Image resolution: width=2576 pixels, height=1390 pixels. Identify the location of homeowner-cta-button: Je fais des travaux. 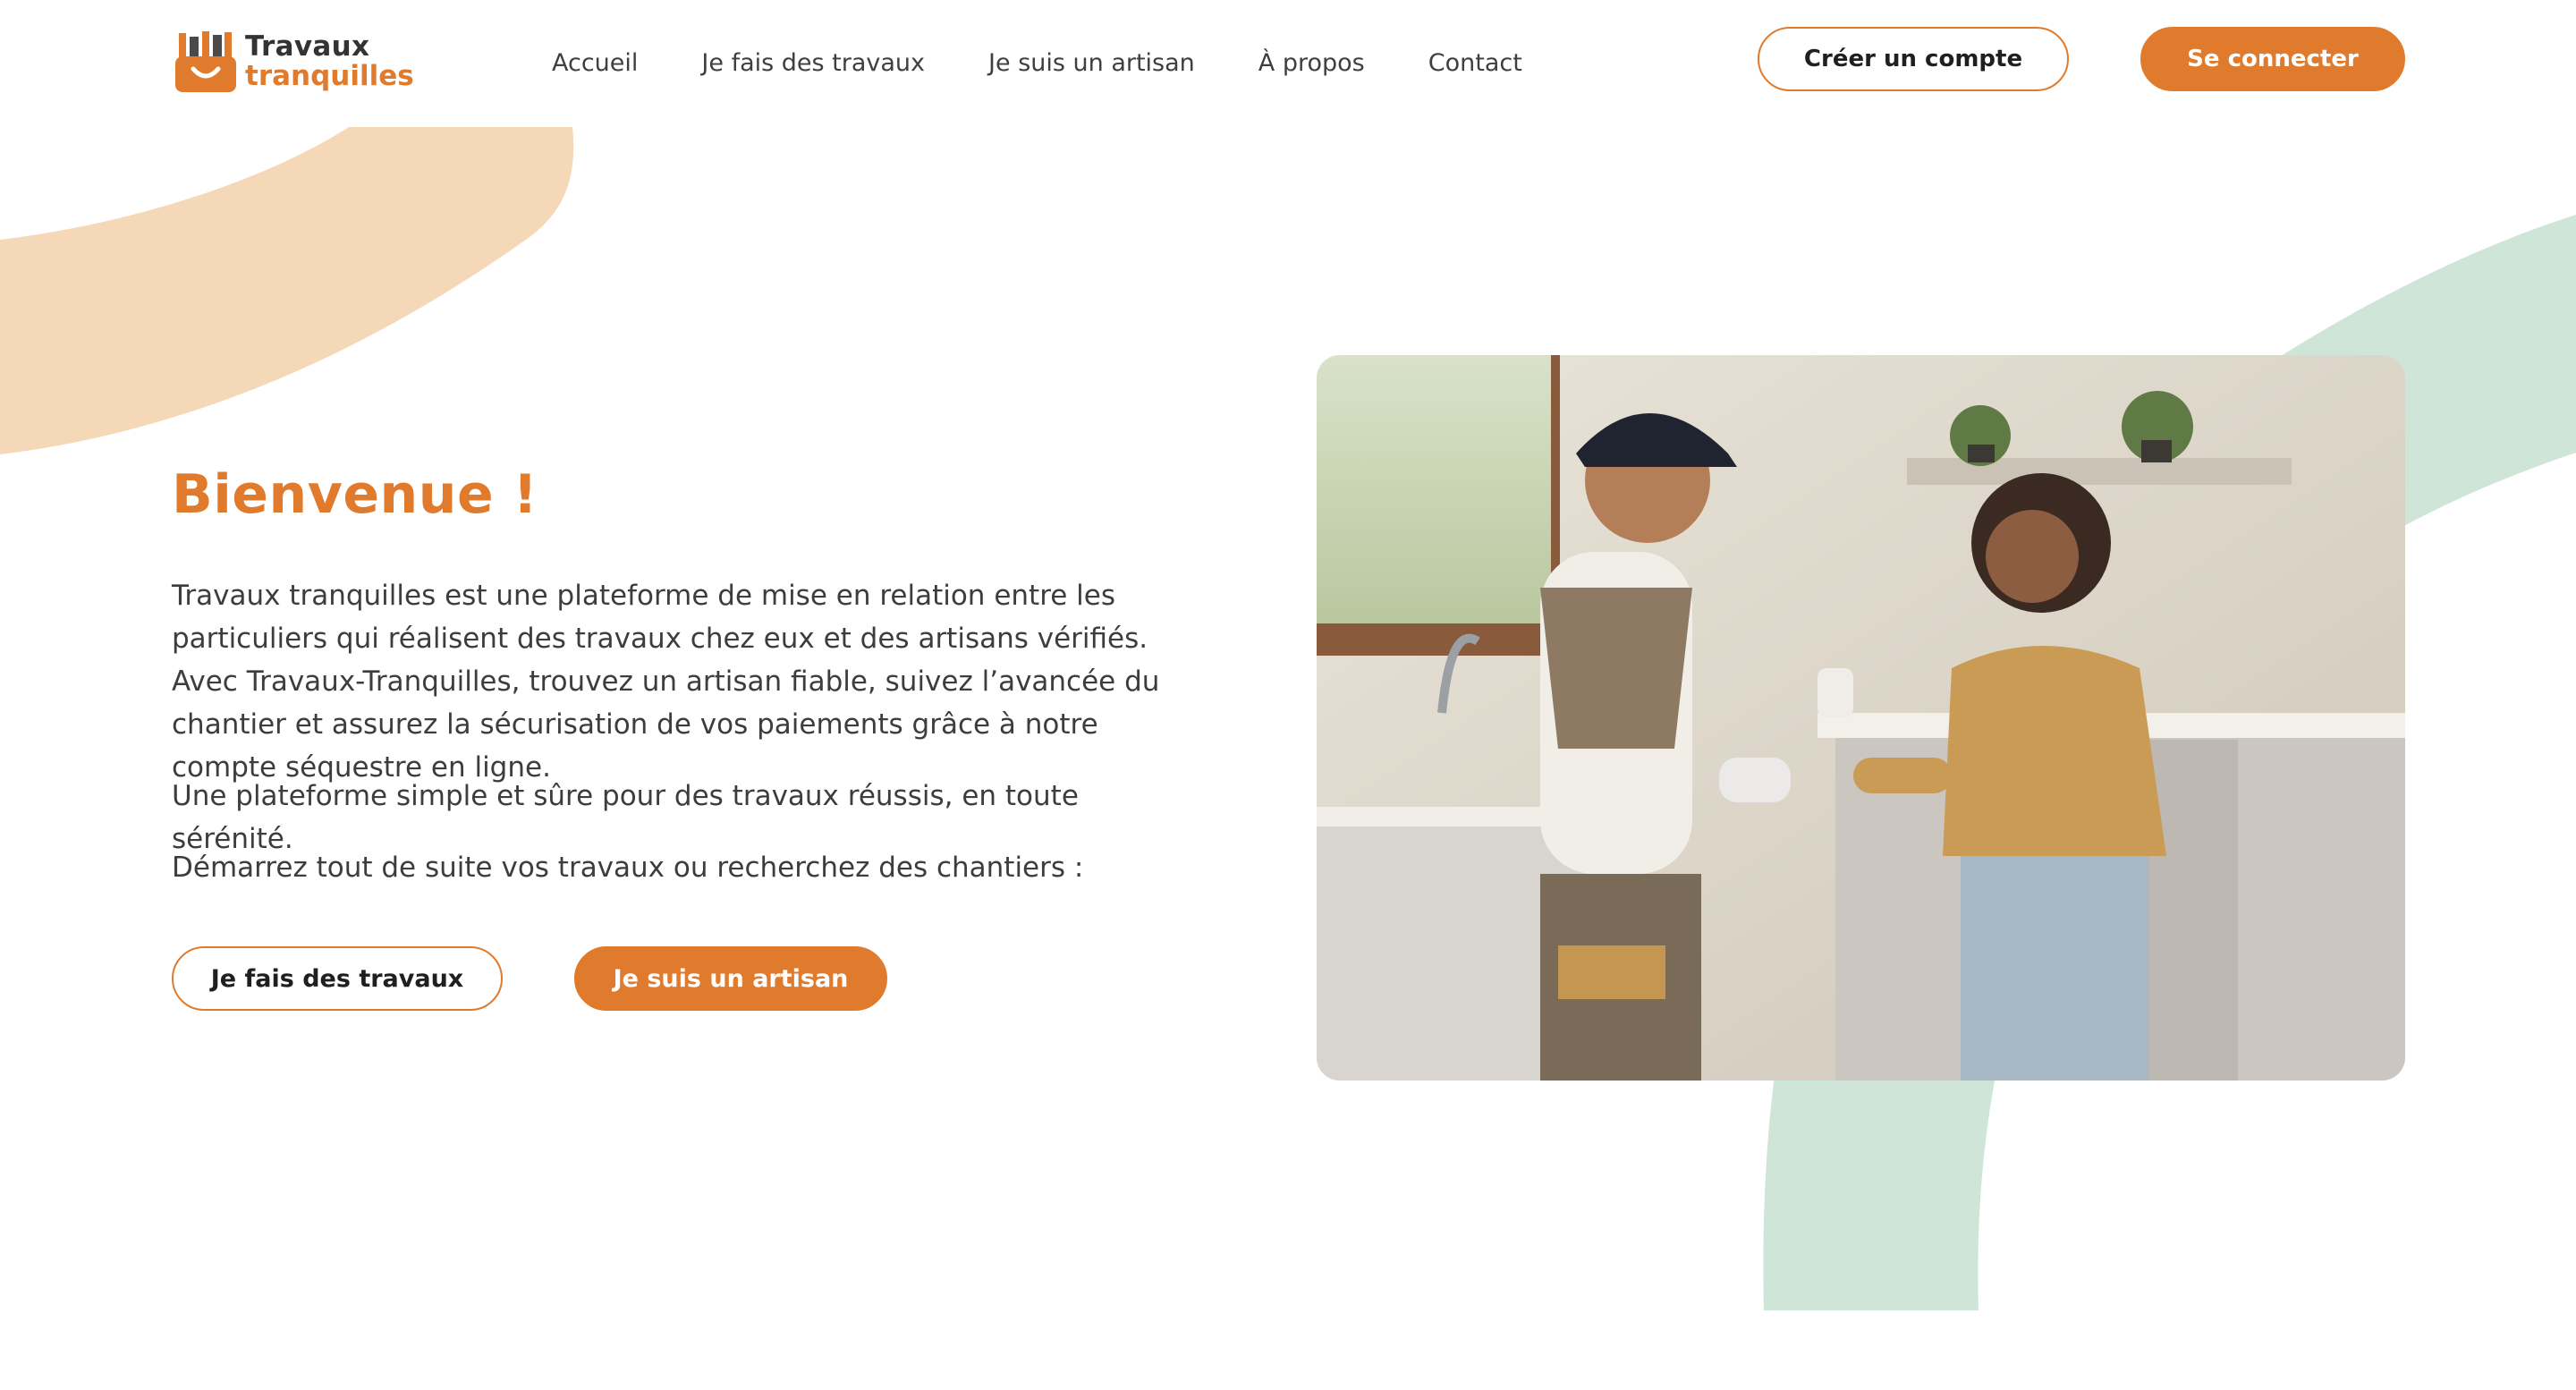
(337, 978).